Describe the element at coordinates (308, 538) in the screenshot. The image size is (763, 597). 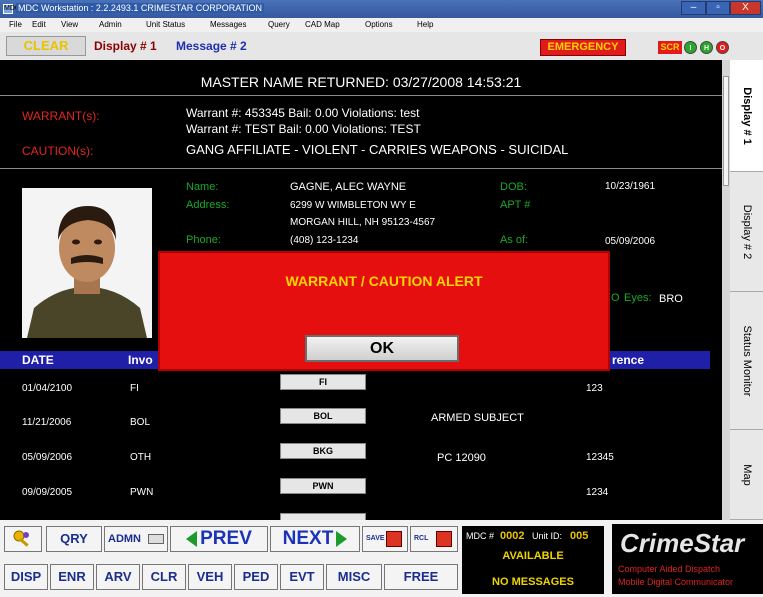
I see `next-label: NEXT` at that location.